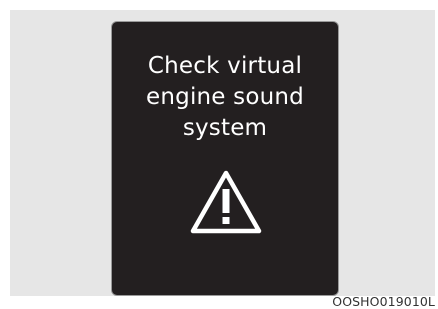 The width and height of the screenshot is (438, 309). I want to click on warning-message-line-1: Check virtual, so click(225, 66).